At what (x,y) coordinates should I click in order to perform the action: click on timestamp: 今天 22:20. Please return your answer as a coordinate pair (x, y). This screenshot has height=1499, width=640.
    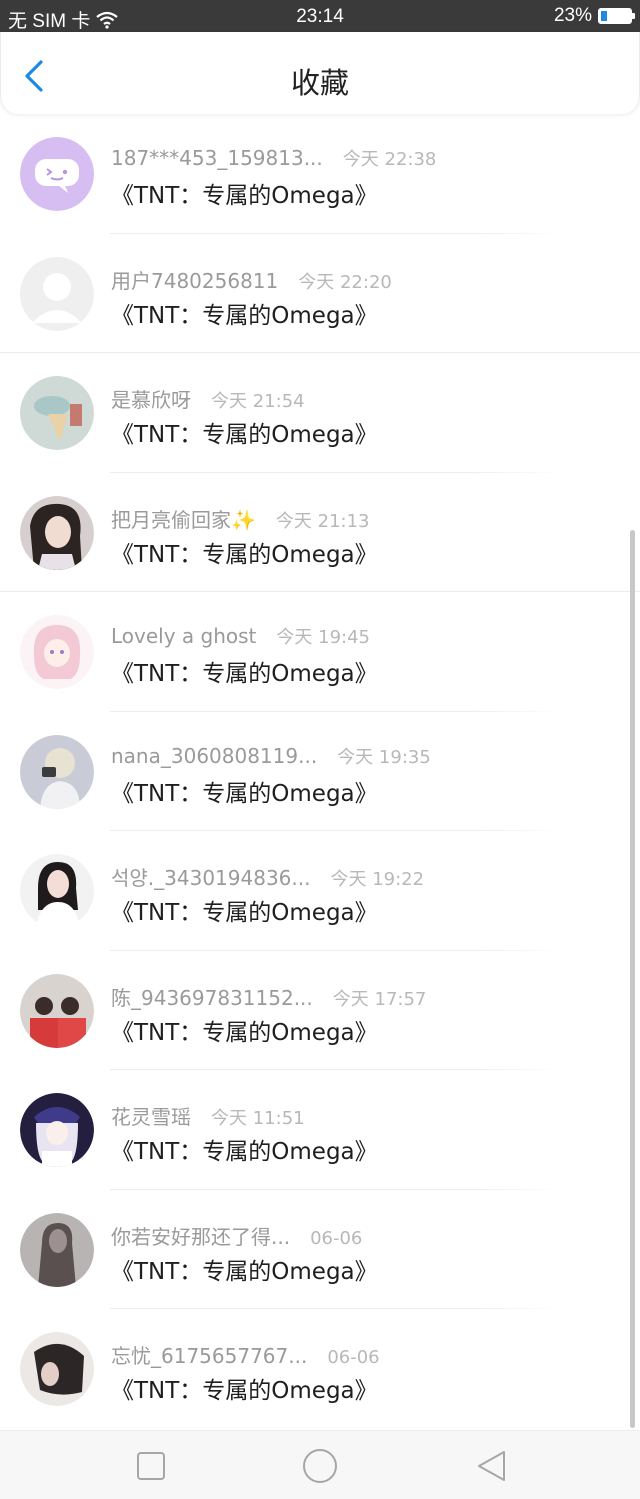
    Looking at the image, I should click on (345, 282).